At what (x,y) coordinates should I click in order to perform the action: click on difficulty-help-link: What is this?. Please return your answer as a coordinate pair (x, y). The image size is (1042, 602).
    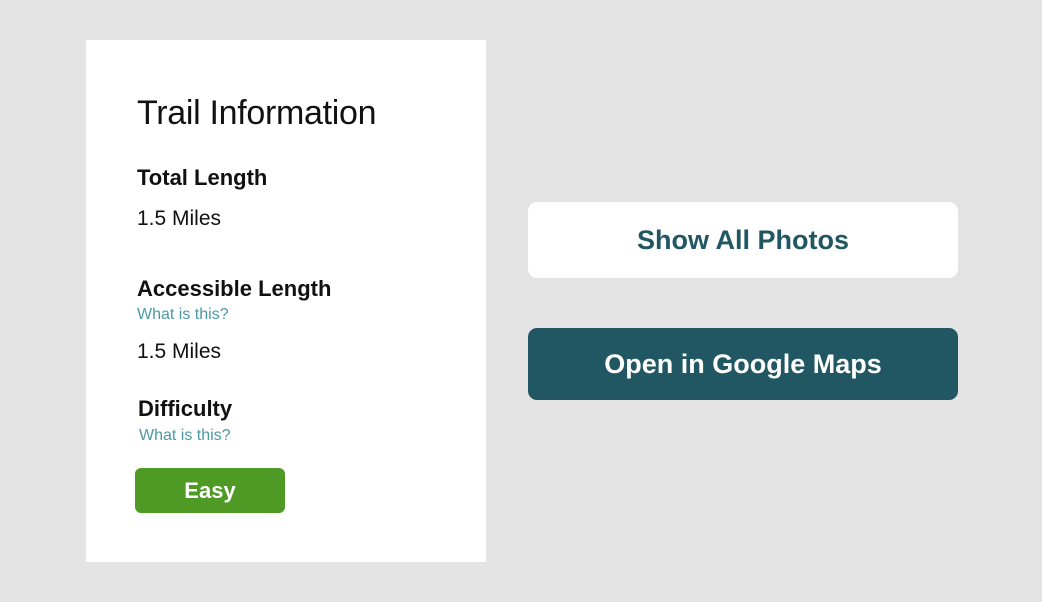
    Looking at the image, I should click on (185, 436).